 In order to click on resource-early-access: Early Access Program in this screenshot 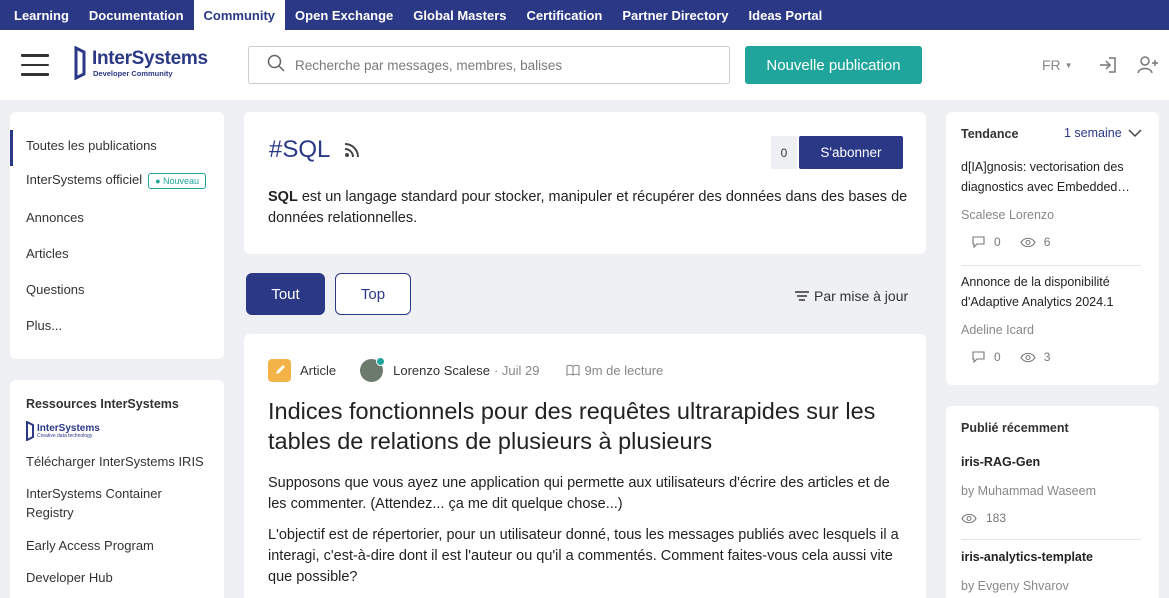, I will do `click(116, 545)`.